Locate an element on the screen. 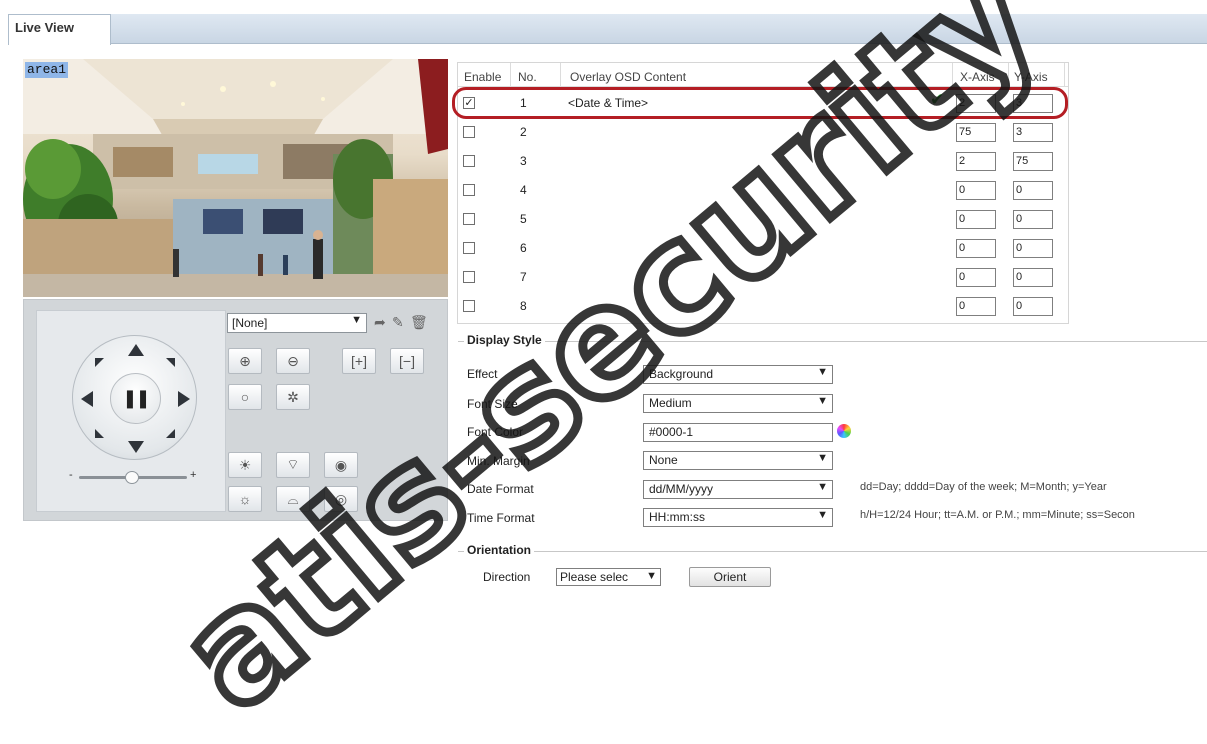  arrow-right-icon is located at coordinates (184, 399).